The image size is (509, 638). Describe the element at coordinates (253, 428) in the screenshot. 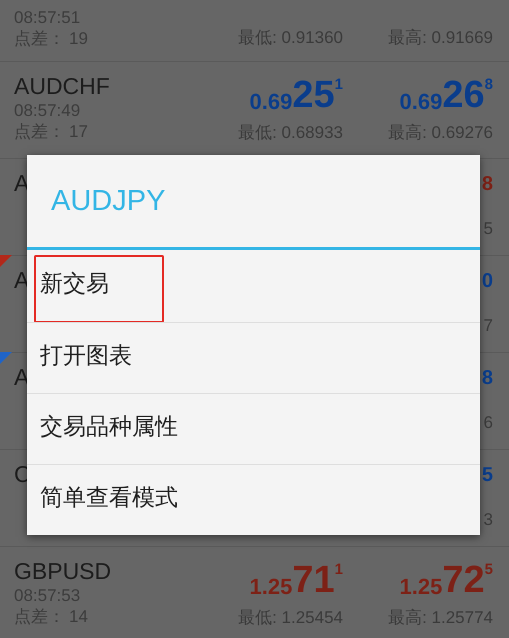

I see `menu-item: 交易品种属性` at that location.